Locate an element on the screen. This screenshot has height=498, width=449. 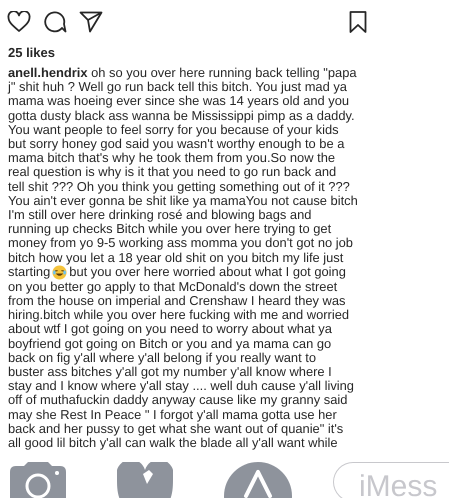
caption-line: on you better go apply to that McDonald's down the street is located at coordinates (173, 287).